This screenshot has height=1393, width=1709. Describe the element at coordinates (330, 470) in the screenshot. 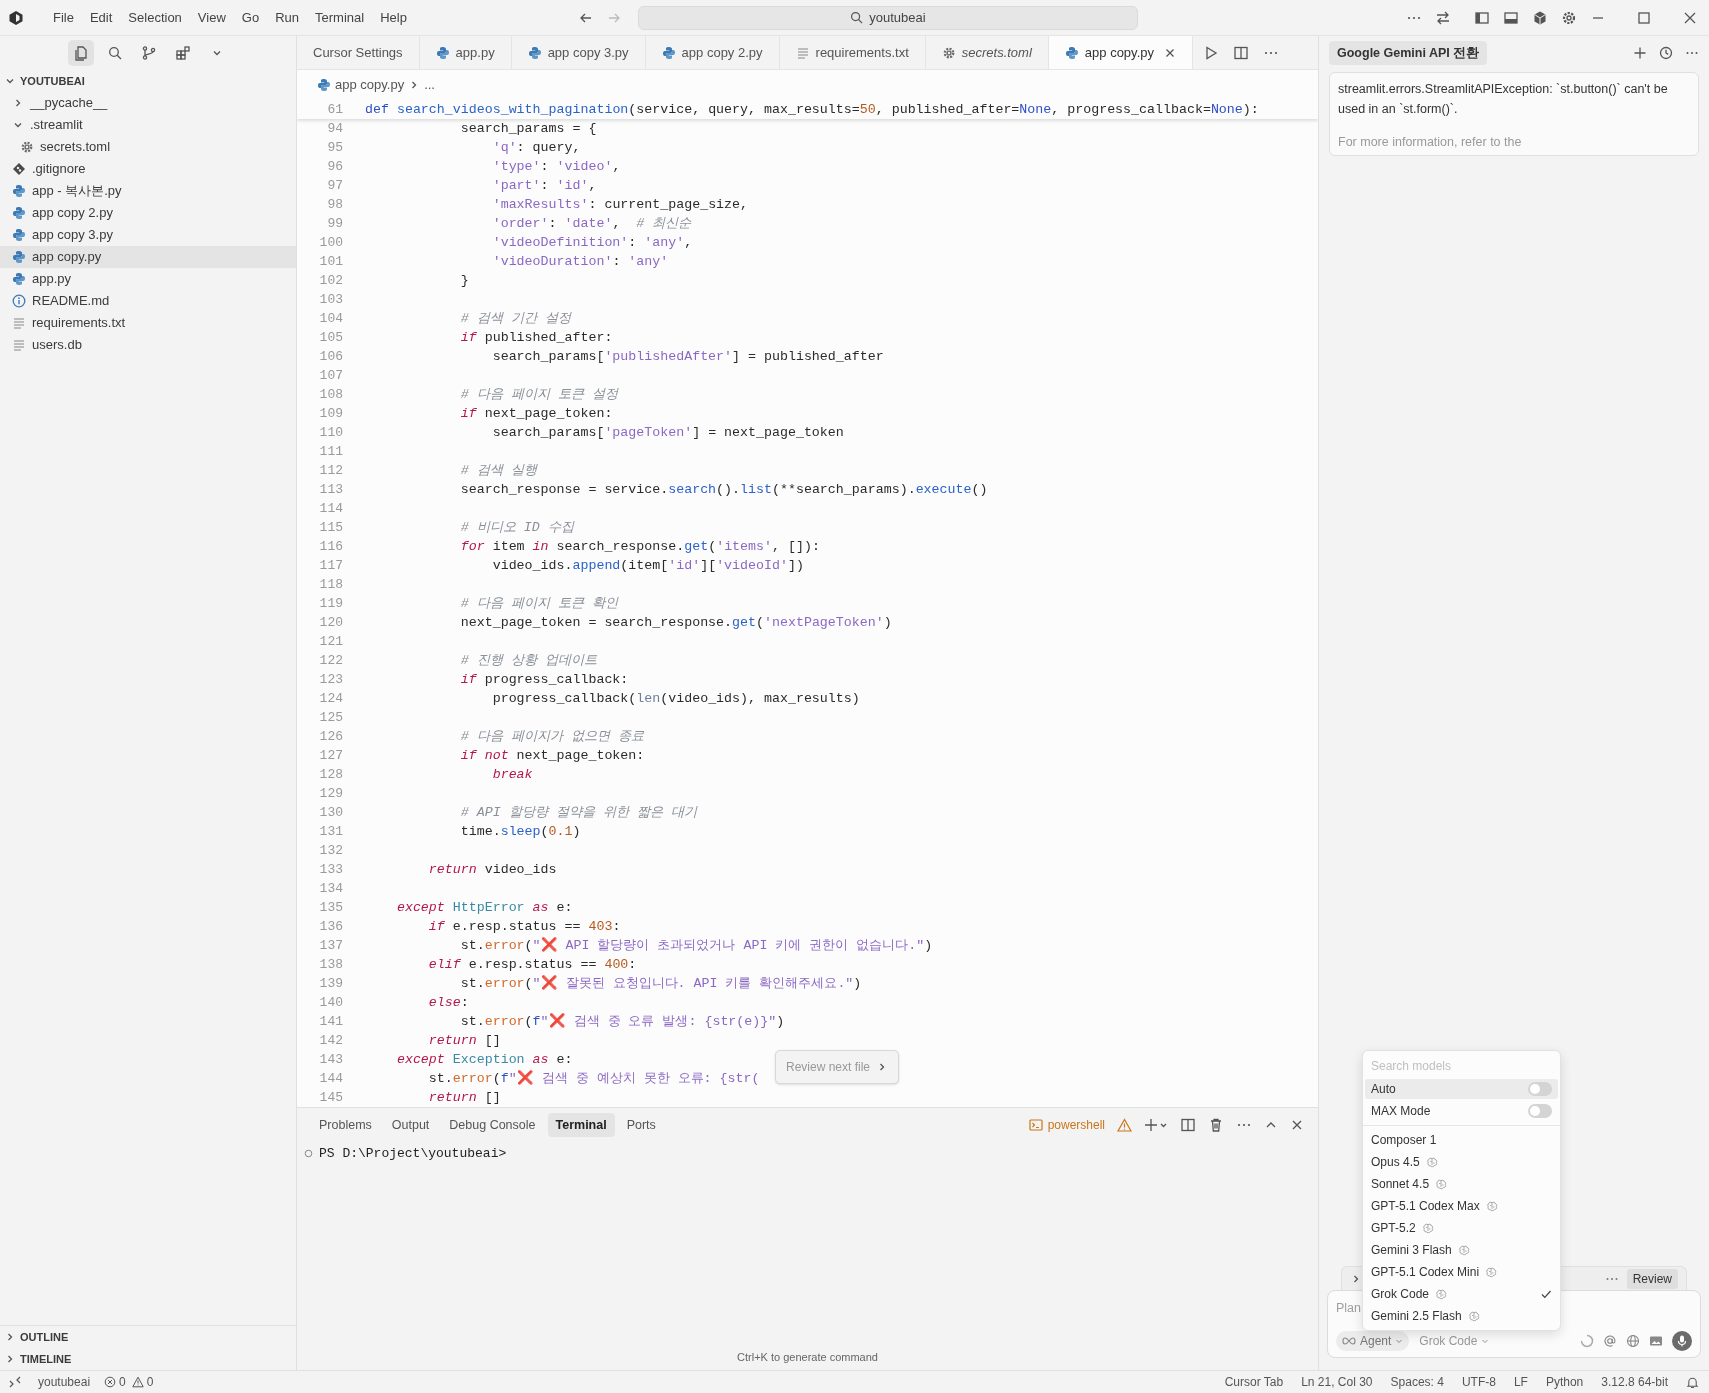

I see `line-number: 112` at that location.